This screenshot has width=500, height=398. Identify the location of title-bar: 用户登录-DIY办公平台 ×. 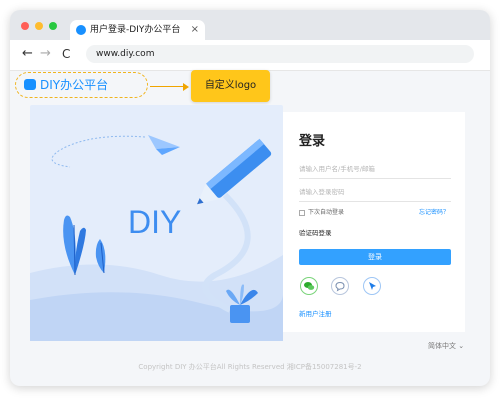
(250, 25).